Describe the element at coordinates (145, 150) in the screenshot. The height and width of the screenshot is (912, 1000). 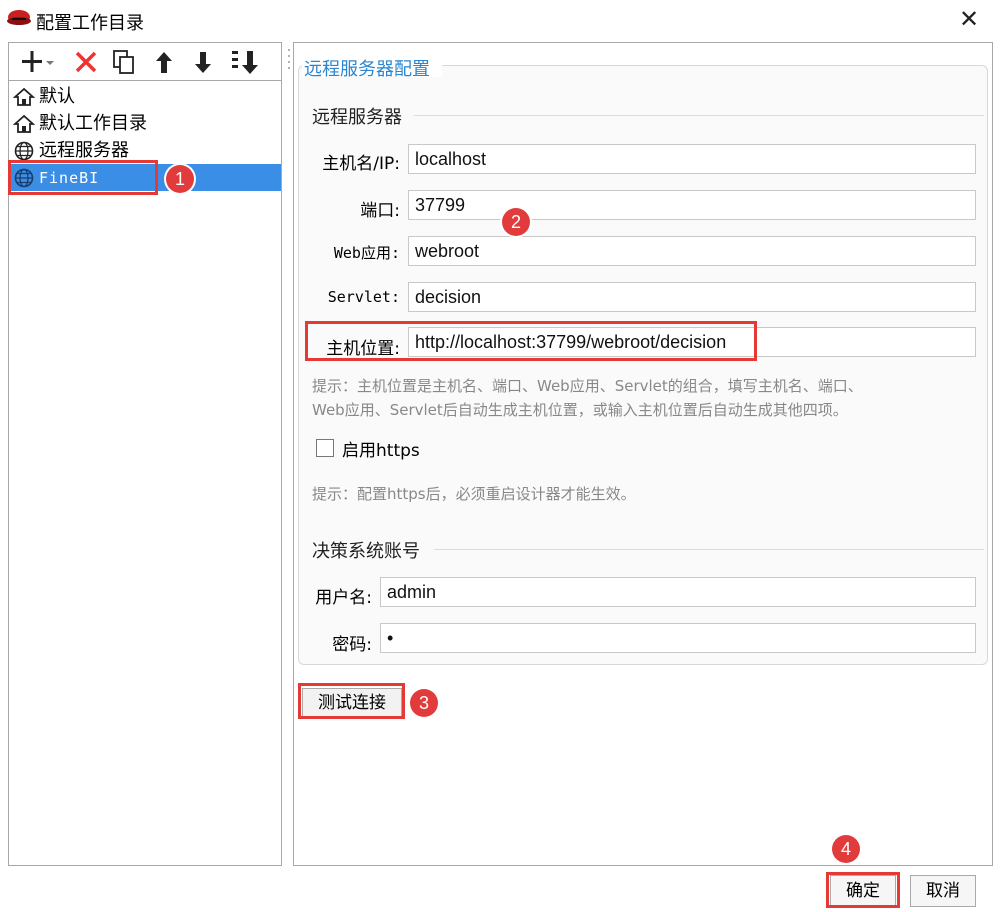
I see `tree-item-remote-server: 远程服务器` at that location.